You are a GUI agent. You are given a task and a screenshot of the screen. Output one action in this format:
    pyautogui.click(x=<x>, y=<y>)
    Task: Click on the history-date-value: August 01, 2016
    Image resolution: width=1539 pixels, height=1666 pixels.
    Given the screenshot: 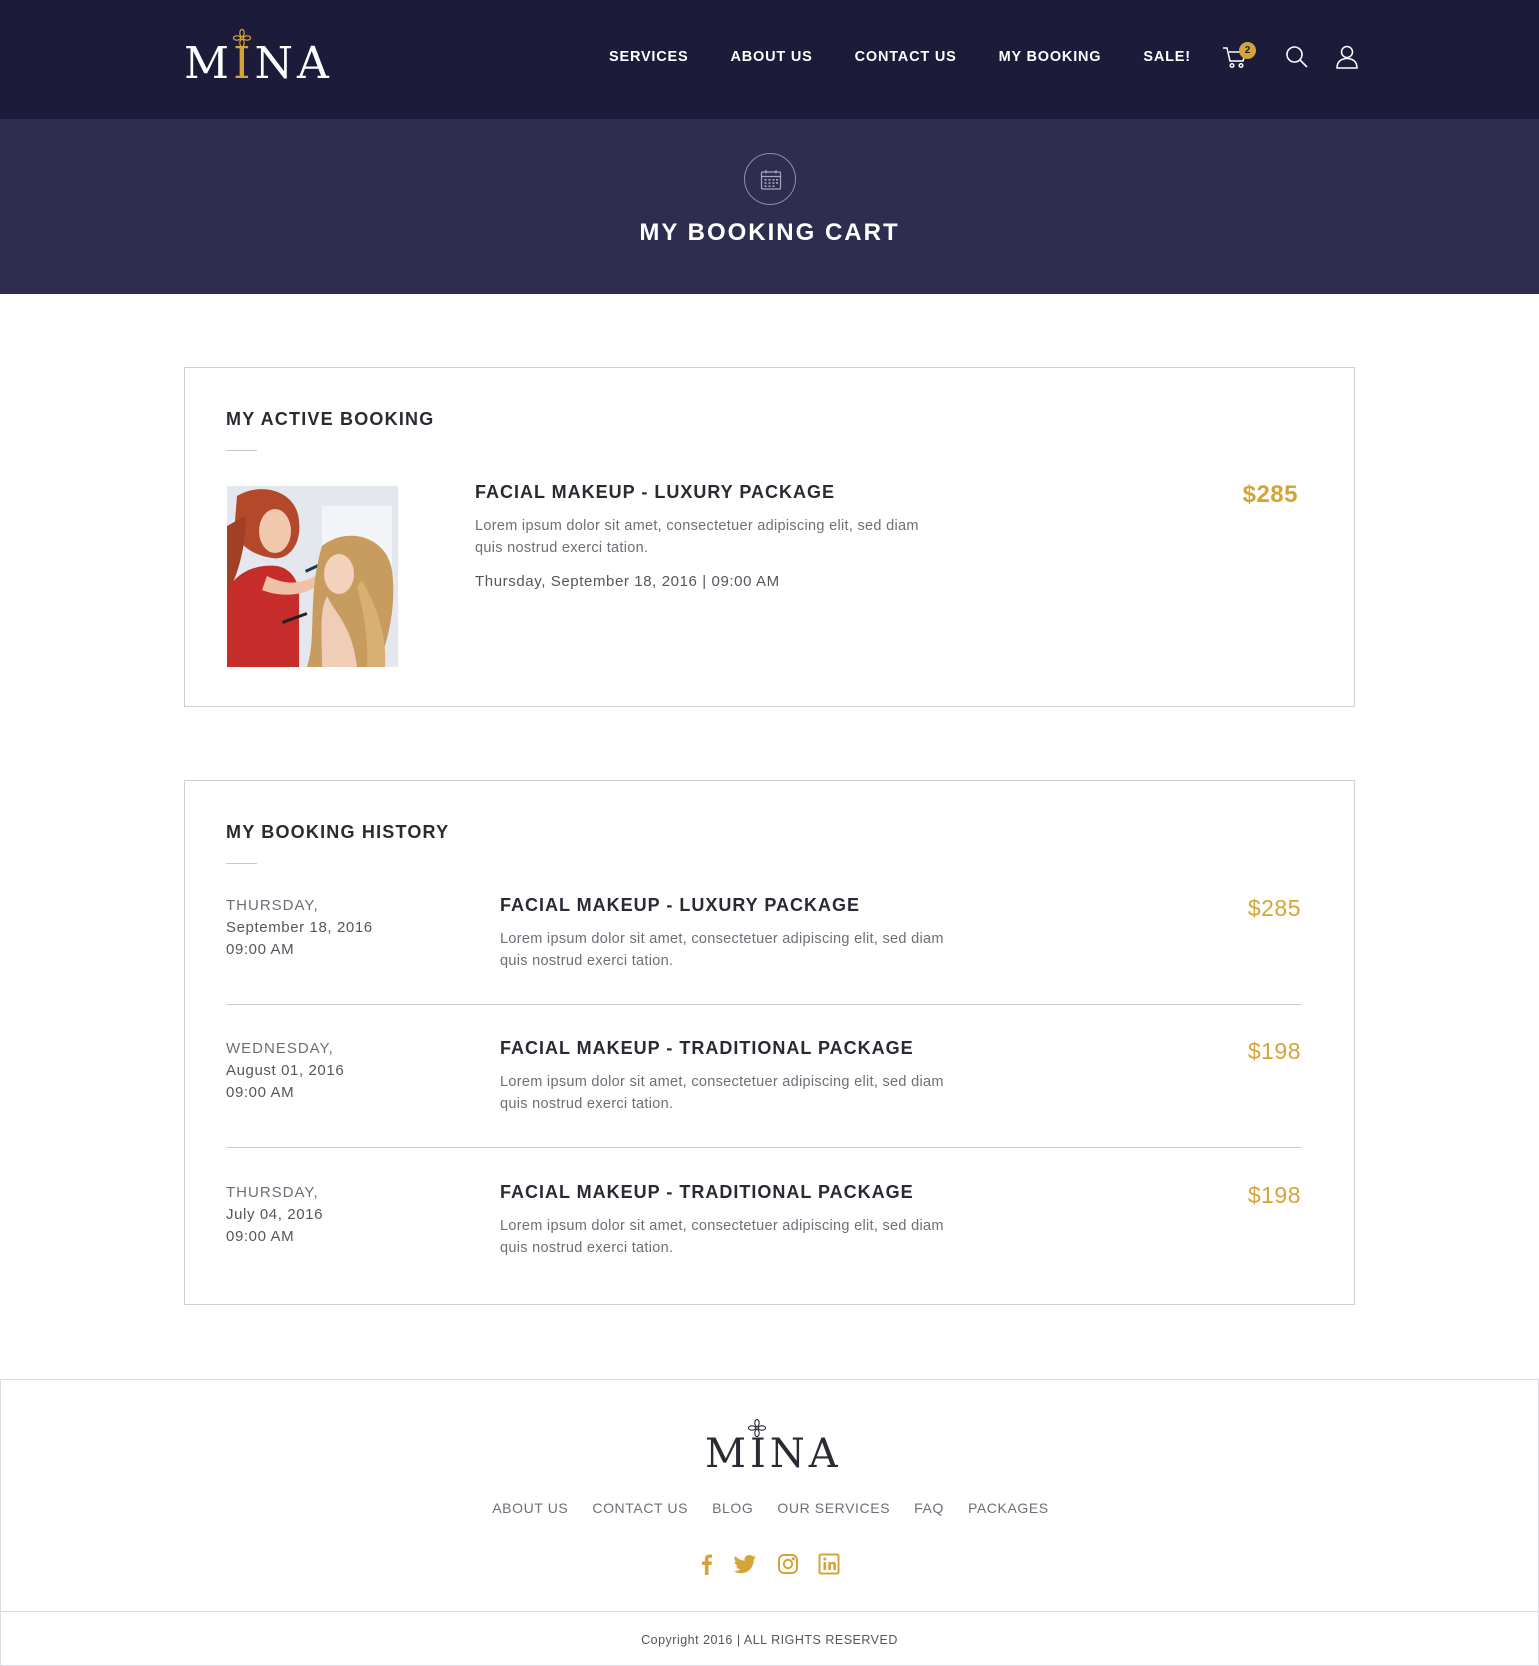 What is the action you would take?
    pyautogui.click(x=285, y=1070)
    